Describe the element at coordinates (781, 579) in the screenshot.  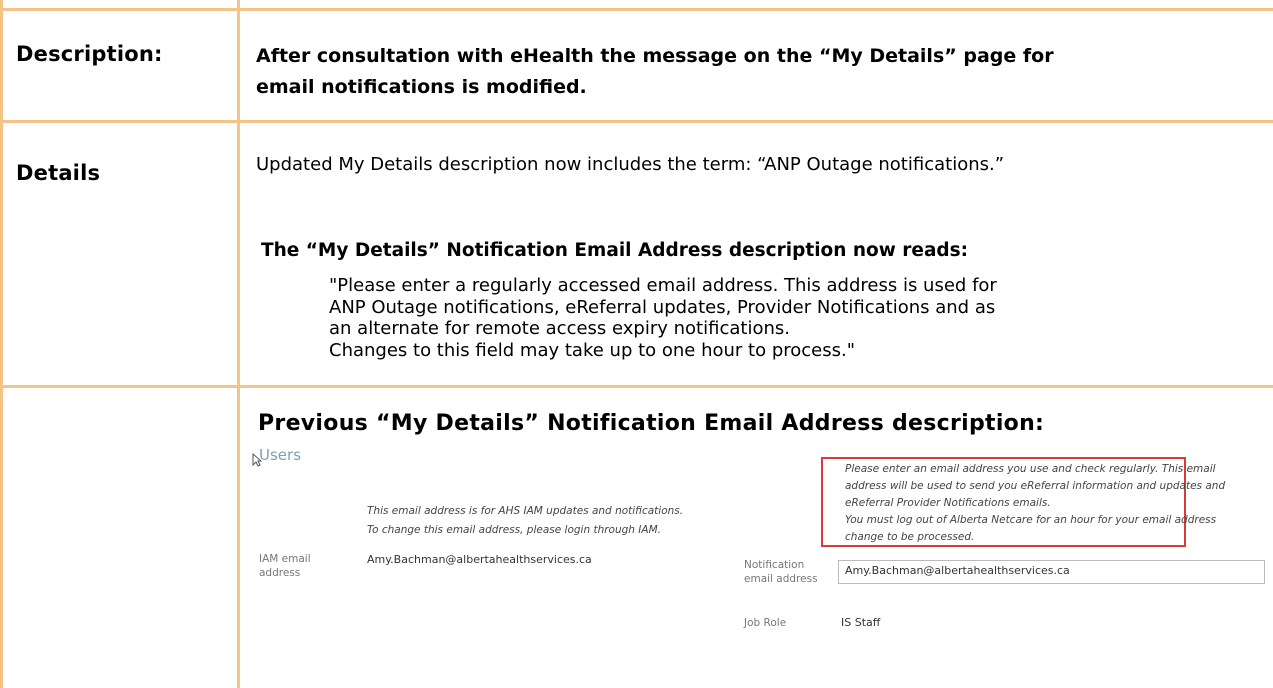
I see `notification-label-line: email address` at that location.